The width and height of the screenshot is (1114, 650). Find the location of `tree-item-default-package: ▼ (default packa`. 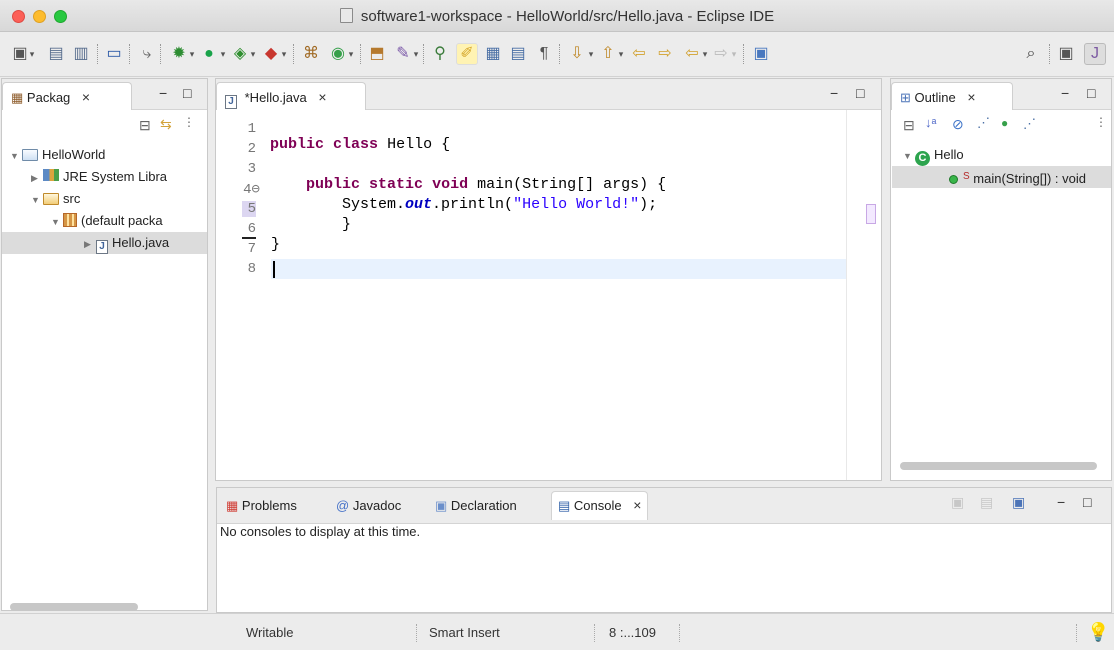

tree-item-default-package: ▼ (default packa is located at coordinates (107, 221).